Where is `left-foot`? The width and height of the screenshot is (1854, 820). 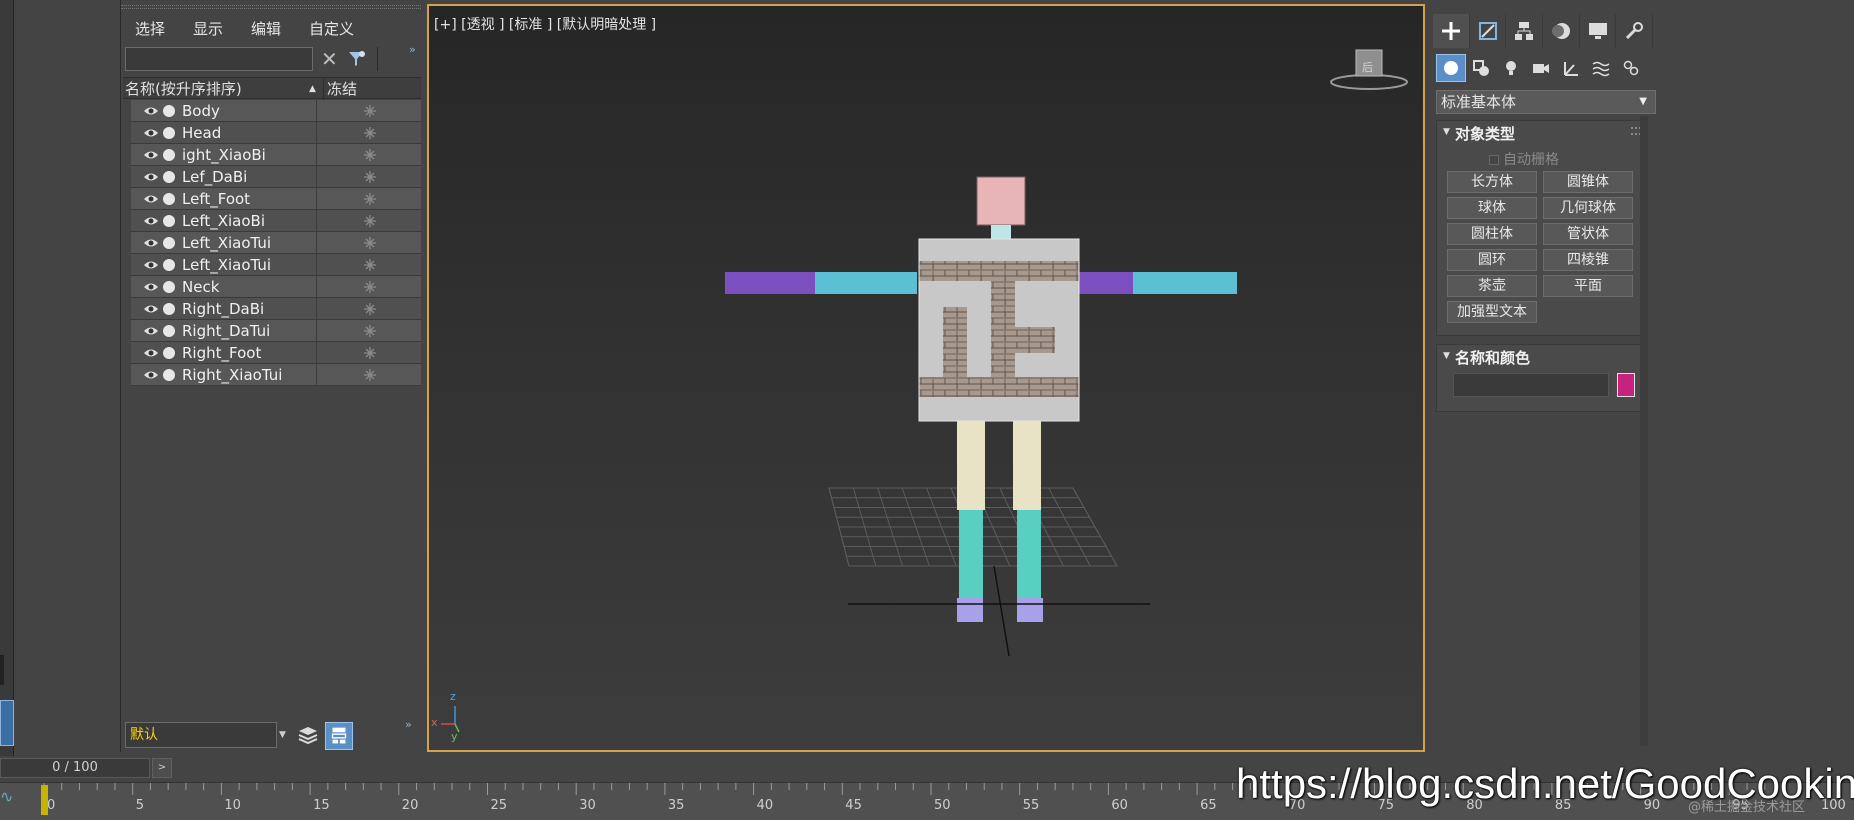
left-foot is located at coordinates (970, 610).